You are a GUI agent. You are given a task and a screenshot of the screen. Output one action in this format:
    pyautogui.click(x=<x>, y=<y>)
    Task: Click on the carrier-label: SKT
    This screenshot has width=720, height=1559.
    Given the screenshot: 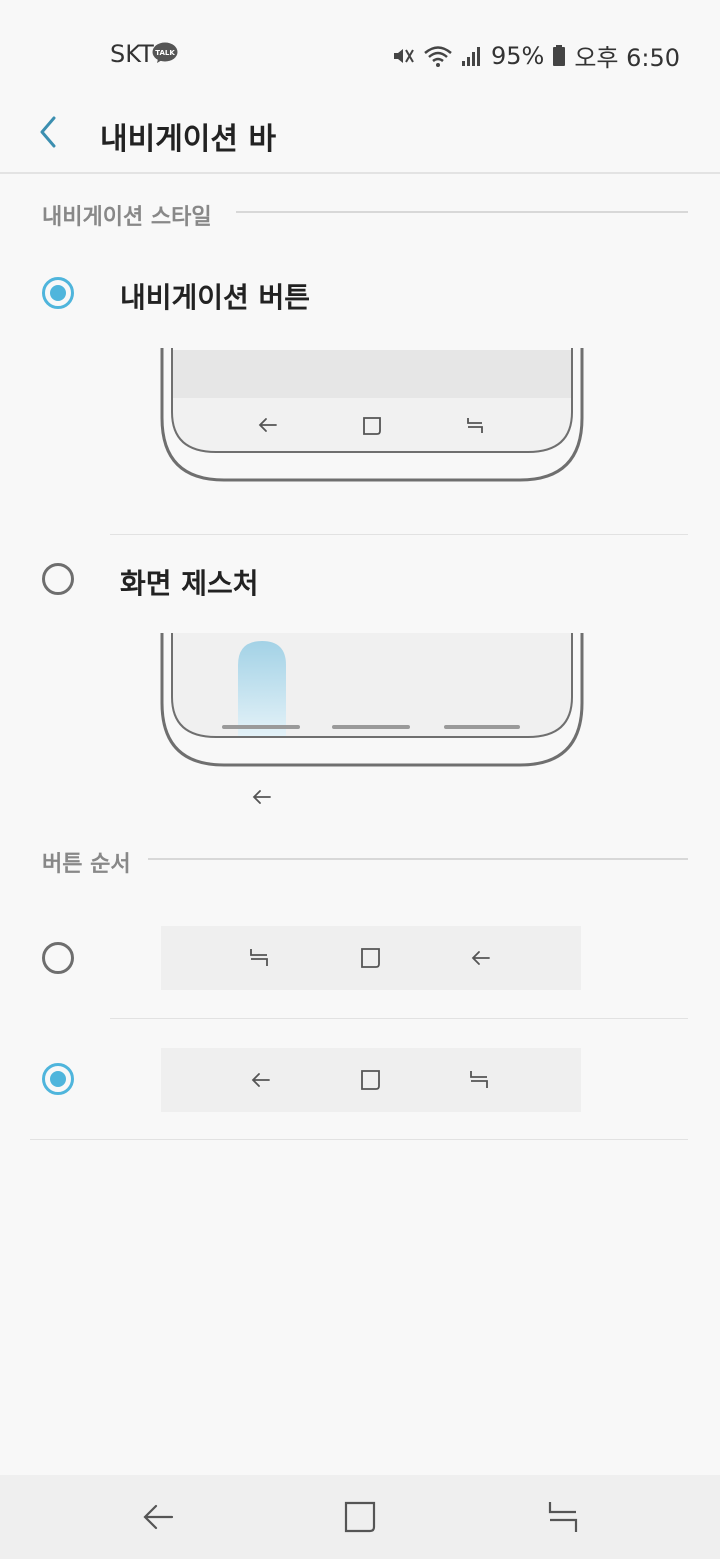 What is the action you would take?
    pyautogui.click(x=132, y=54)
    